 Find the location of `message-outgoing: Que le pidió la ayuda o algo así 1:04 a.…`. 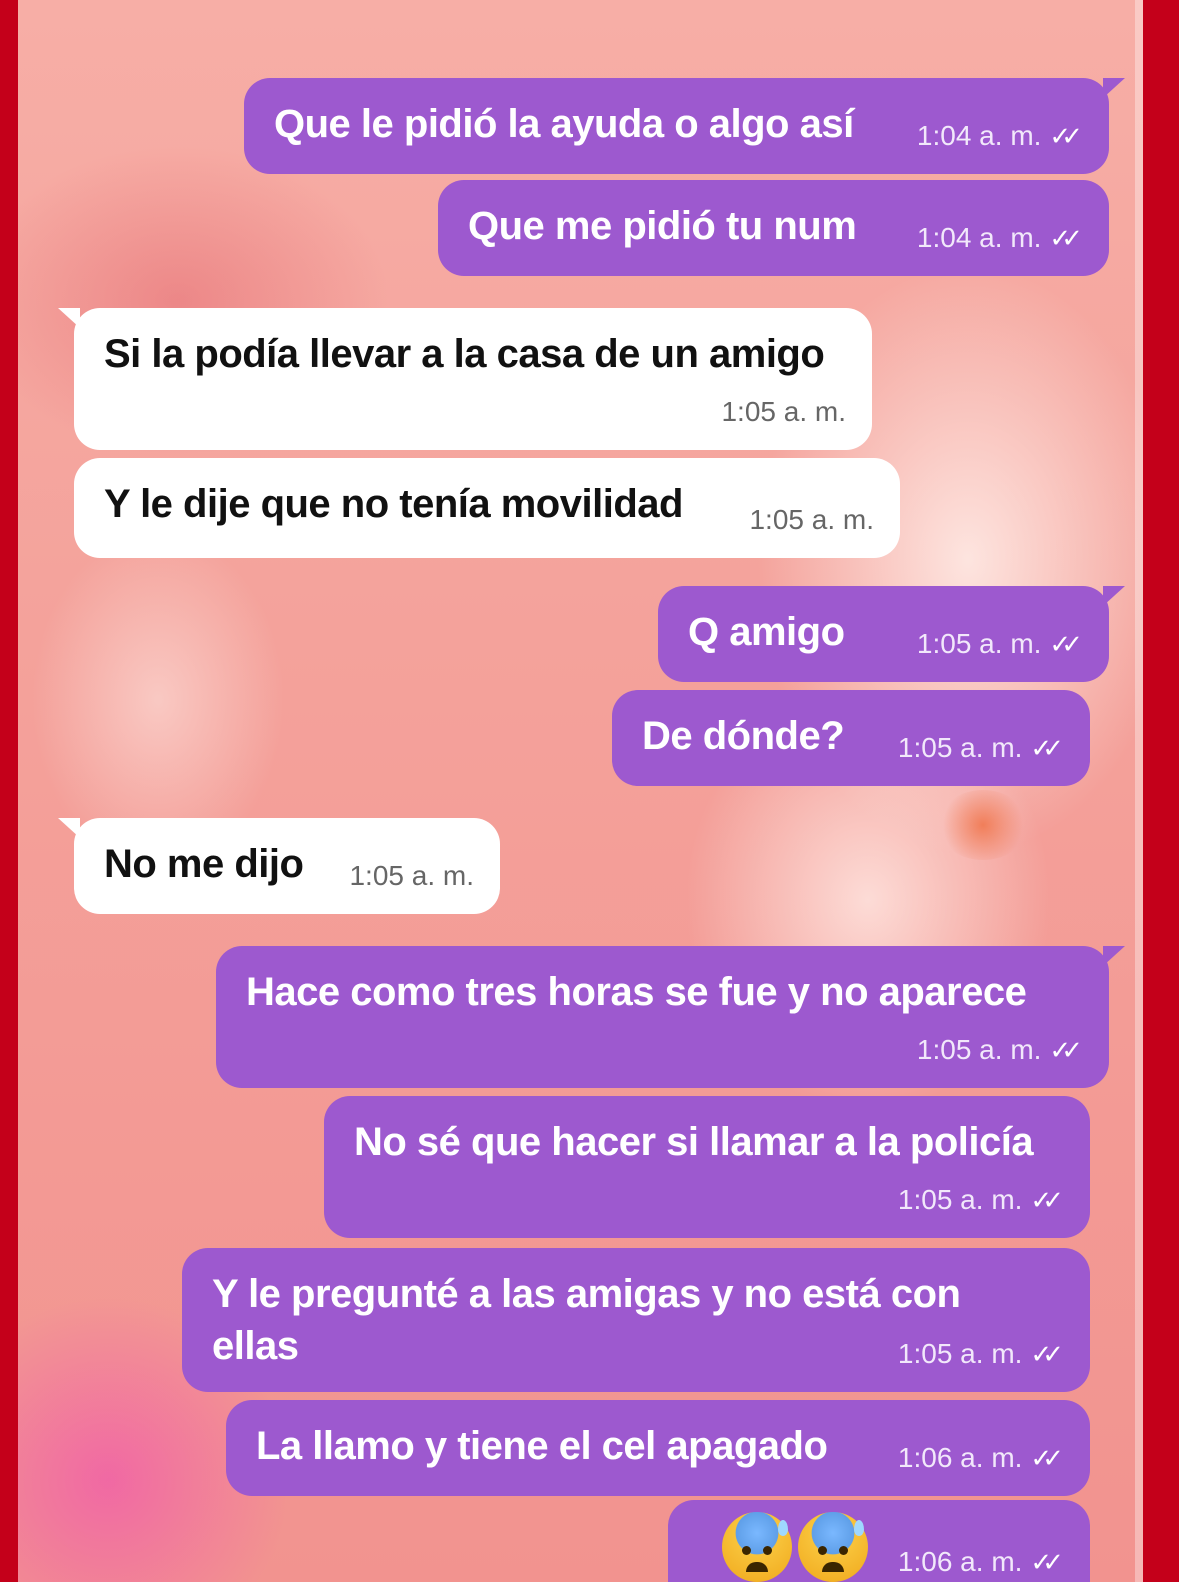

message-outgoing: Que le pidió la ayuda o algo así 1:04 a.… is located at coordinates (684, 126).